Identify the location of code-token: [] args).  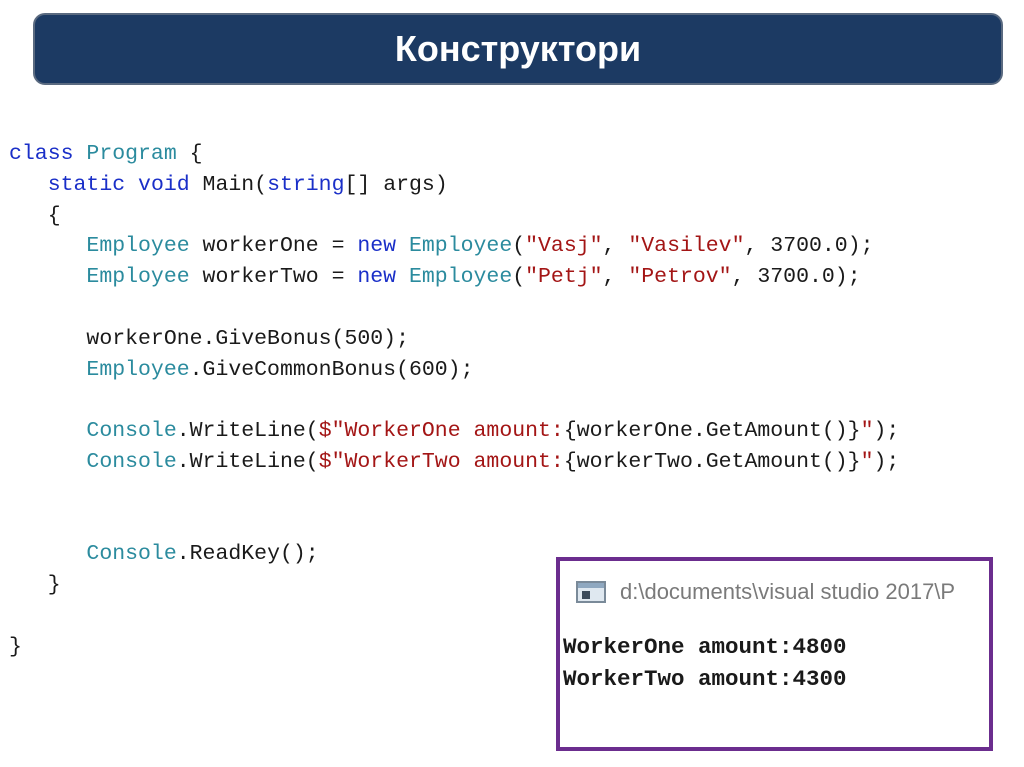
(396, 184).